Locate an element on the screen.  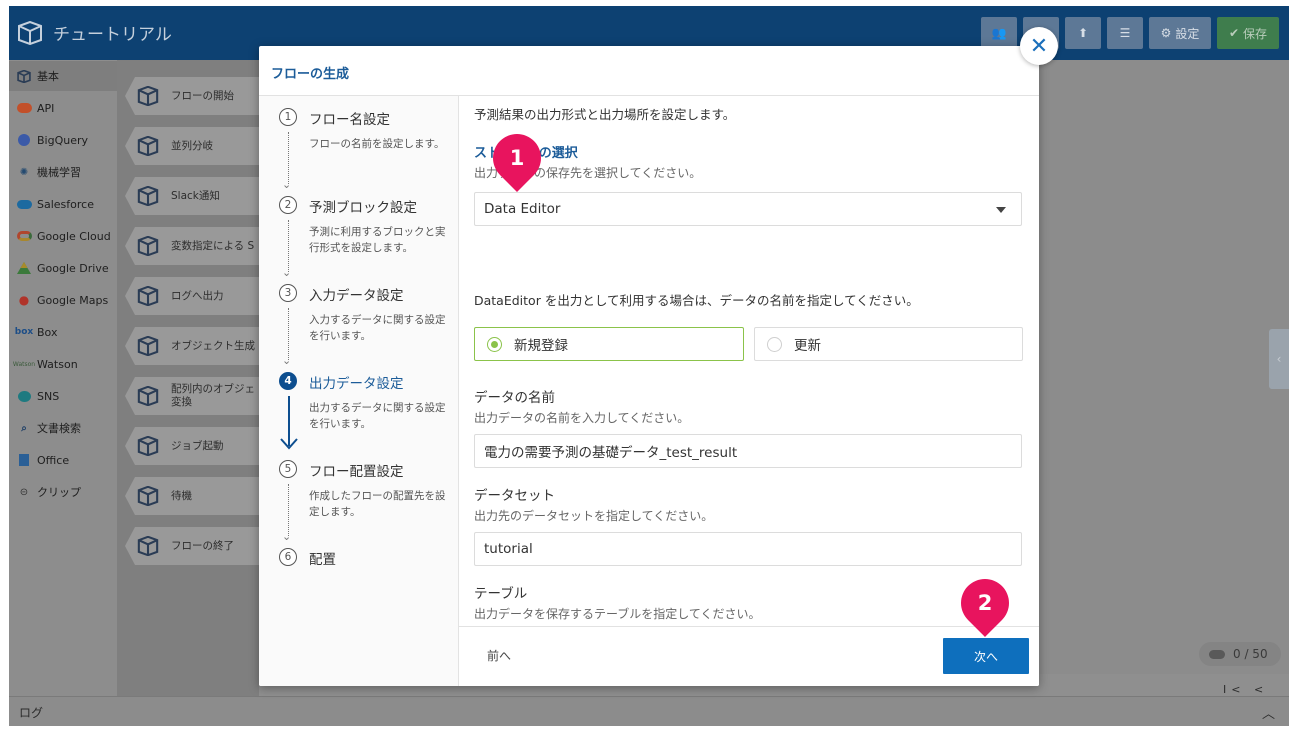
block-variable-s: 変数指定による S is located at coordinates (197, 246).